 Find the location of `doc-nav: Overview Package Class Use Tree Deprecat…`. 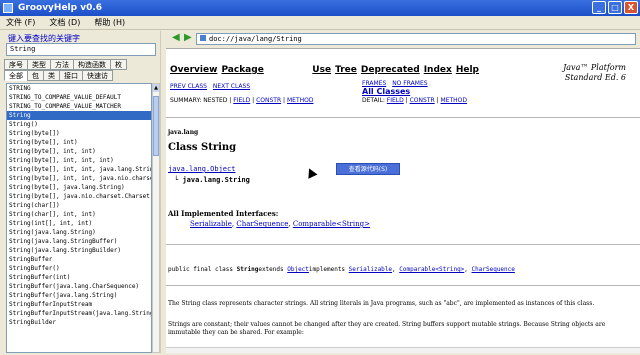

doc-nav: Overview Package Class Use Tree Deprecat… is located at coordinates (324, 70).